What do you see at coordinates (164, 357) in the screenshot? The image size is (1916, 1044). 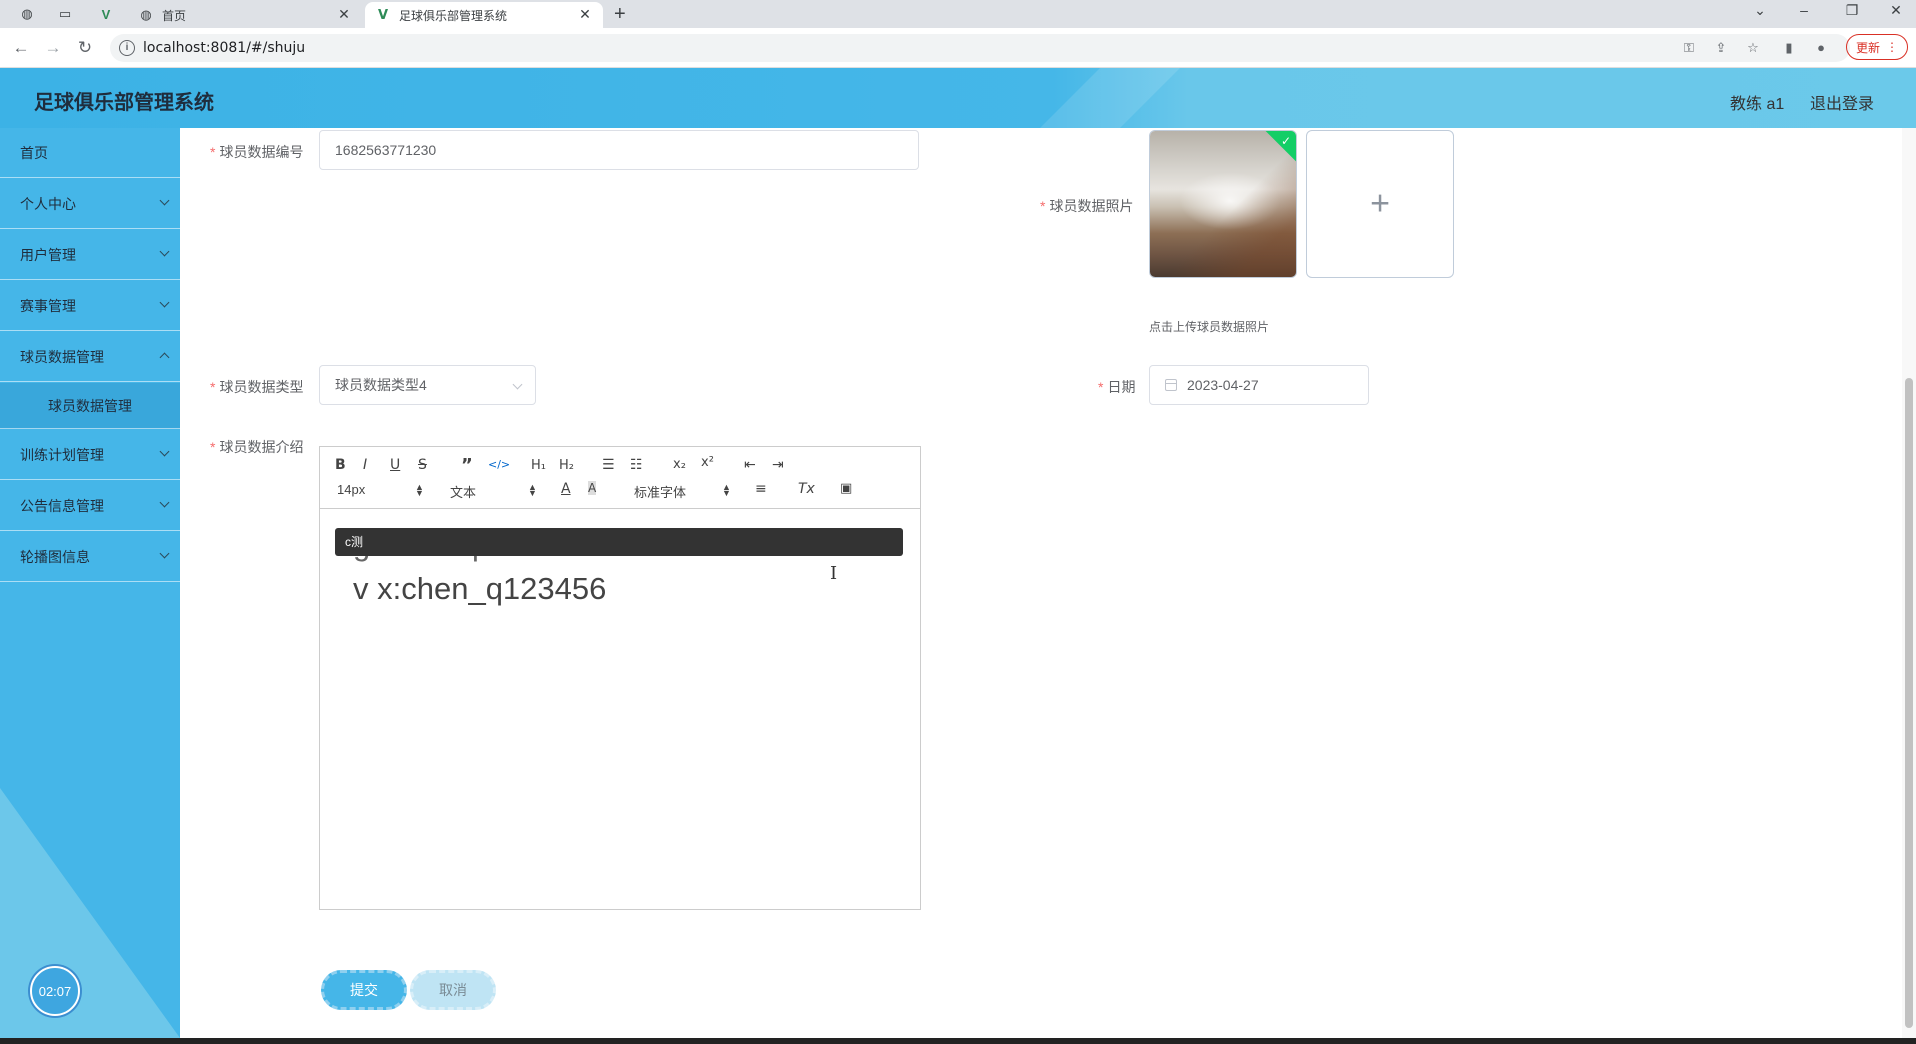 I see `chevron-up-icon` at bounding box center [164, 357].